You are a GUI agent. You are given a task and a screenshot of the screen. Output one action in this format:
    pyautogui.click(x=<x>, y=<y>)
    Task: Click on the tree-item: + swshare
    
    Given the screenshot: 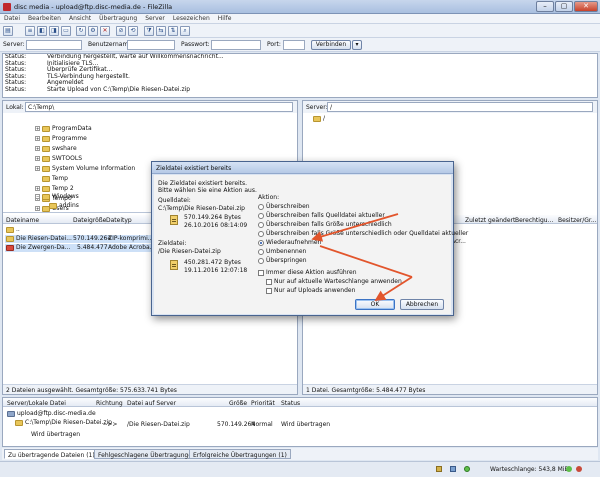 What is the action you would take?
    pyautogui.click(x=56, y=148)
    